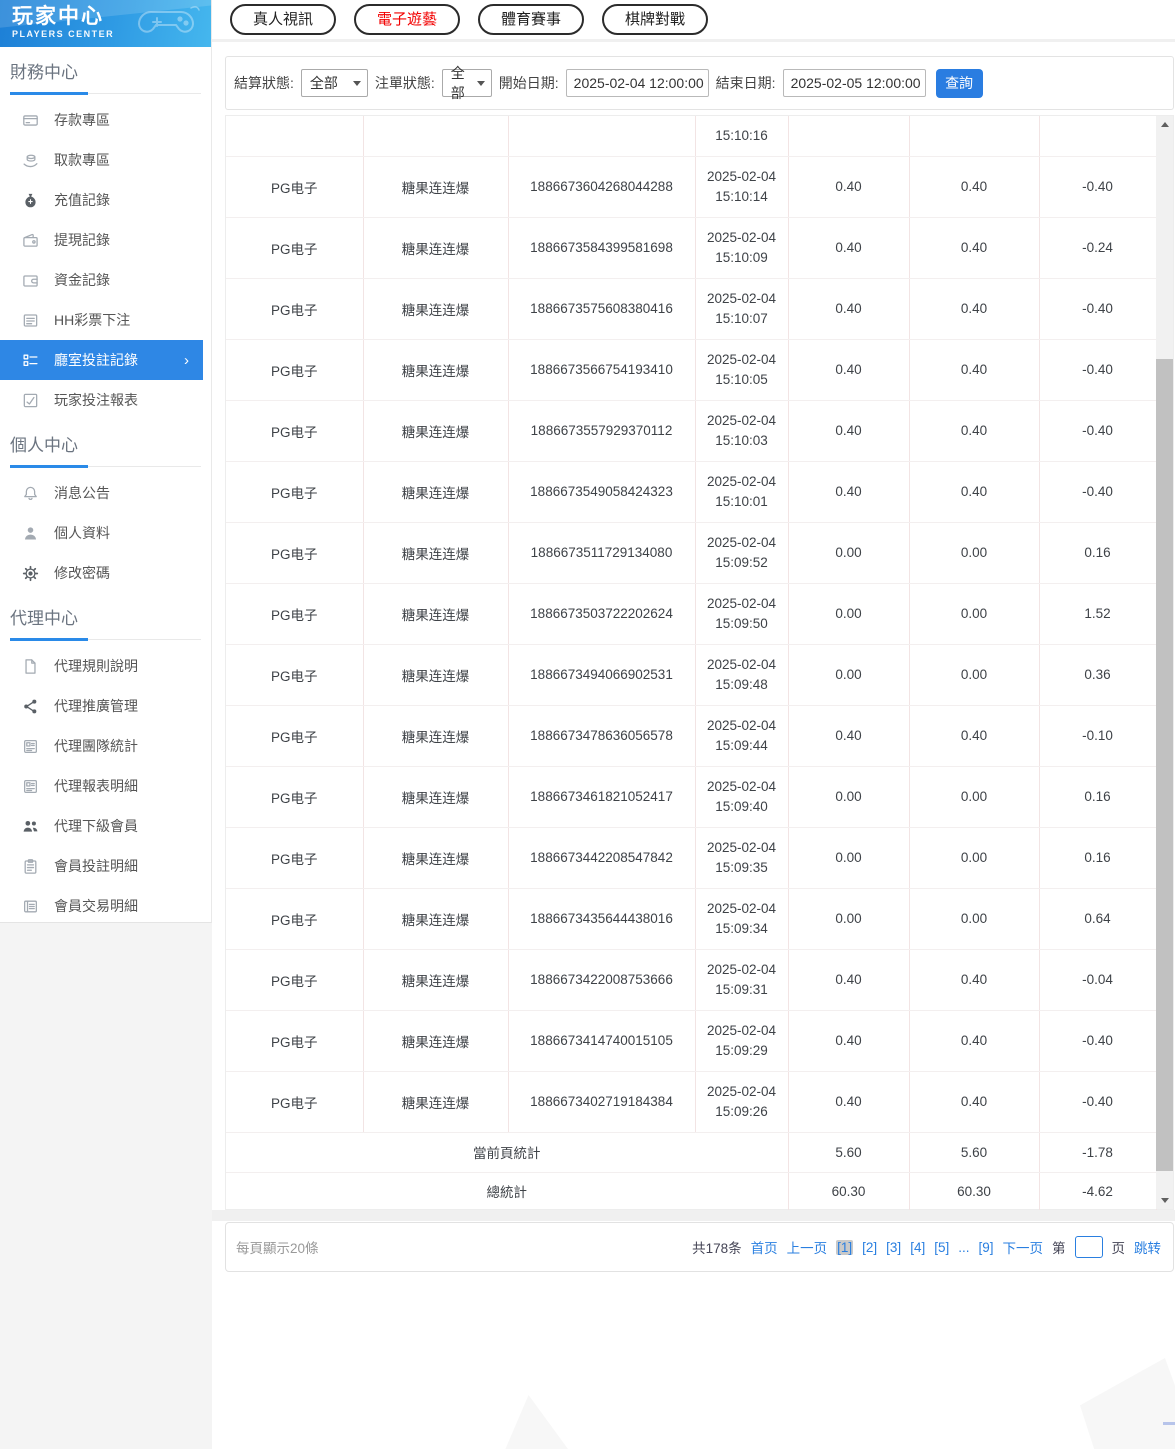 This screenshot has width=1175, height=1449. I want to click on sidebar-item: 玩家投注報表 ›, so click(101, 400).